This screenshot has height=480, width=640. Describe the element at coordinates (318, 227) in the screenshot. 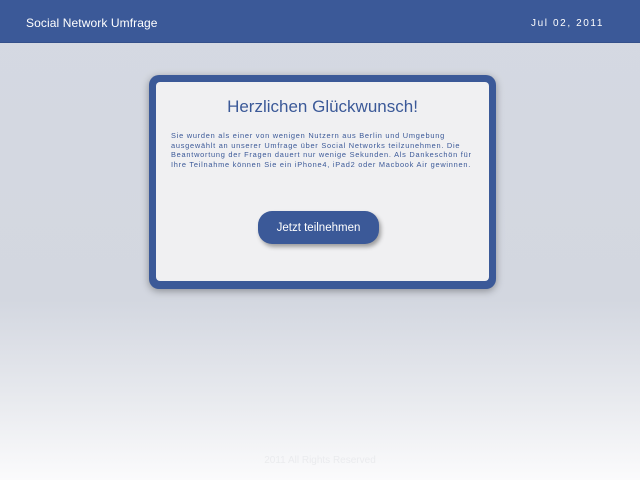

I see `participate-button: Jetzt teilnehmen` at that location.